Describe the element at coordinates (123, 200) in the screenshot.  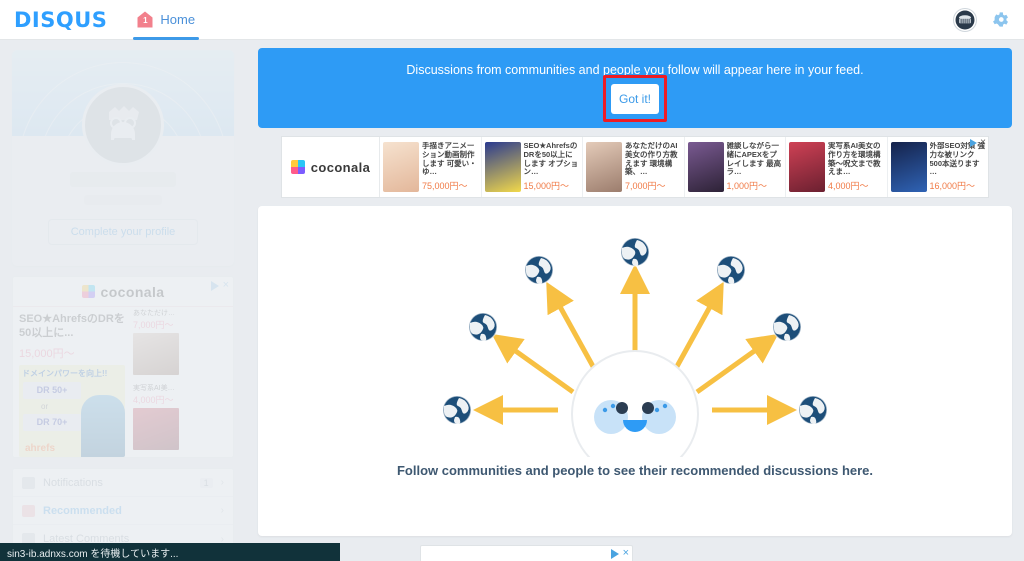
I see `profile-subtitle-placeholder` at that location.